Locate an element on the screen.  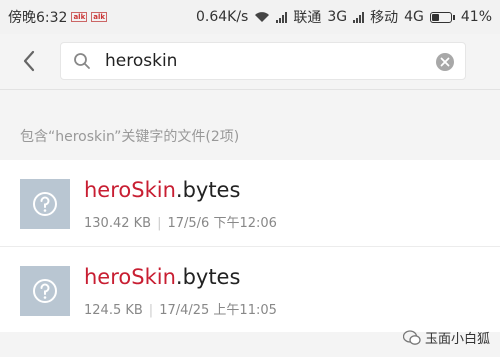
results-count-label: 包含“heroskin”关键字的文件(2项) is located at coordinates (130, 137).